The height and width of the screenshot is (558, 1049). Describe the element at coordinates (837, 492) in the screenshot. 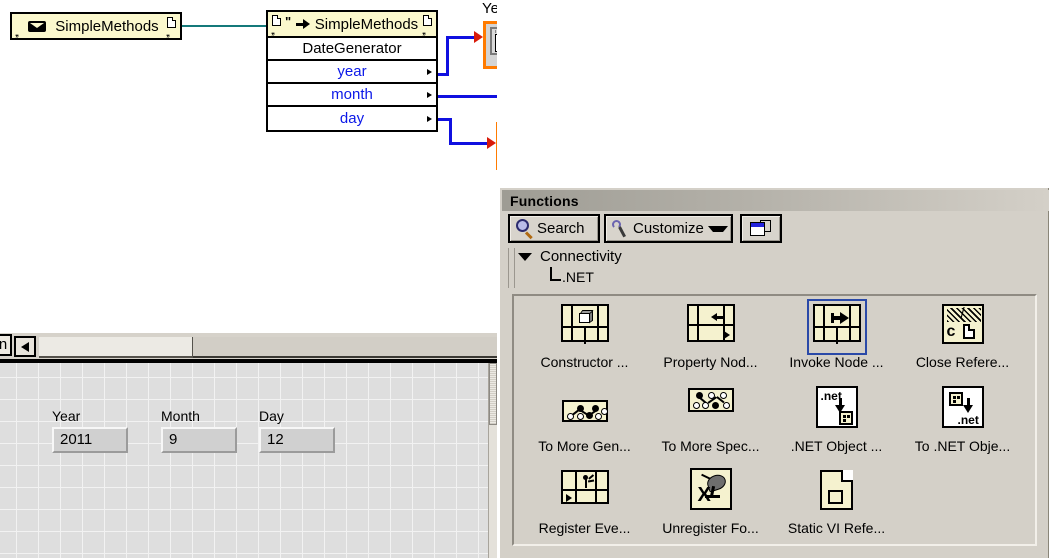

I see `static-vi-reference-icon` at that location.